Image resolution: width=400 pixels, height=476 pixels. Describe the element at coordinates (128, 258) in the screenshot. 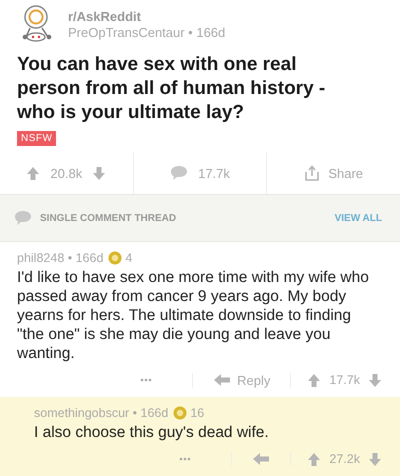

I see `gilded-count: 4` at that location.